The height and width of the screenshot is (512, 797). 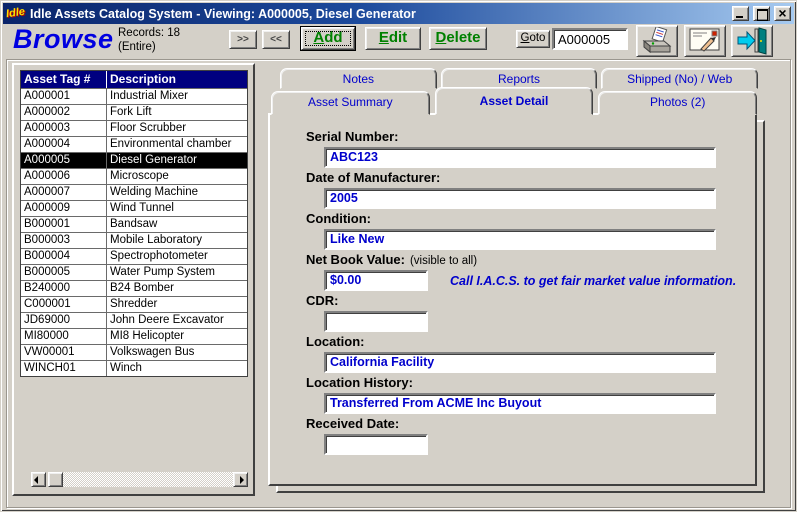 What do you see at coordinates (64, 320) in the screenshot?
I see `asset-tag-cell: JD69000` at bounding box center [64, 320].